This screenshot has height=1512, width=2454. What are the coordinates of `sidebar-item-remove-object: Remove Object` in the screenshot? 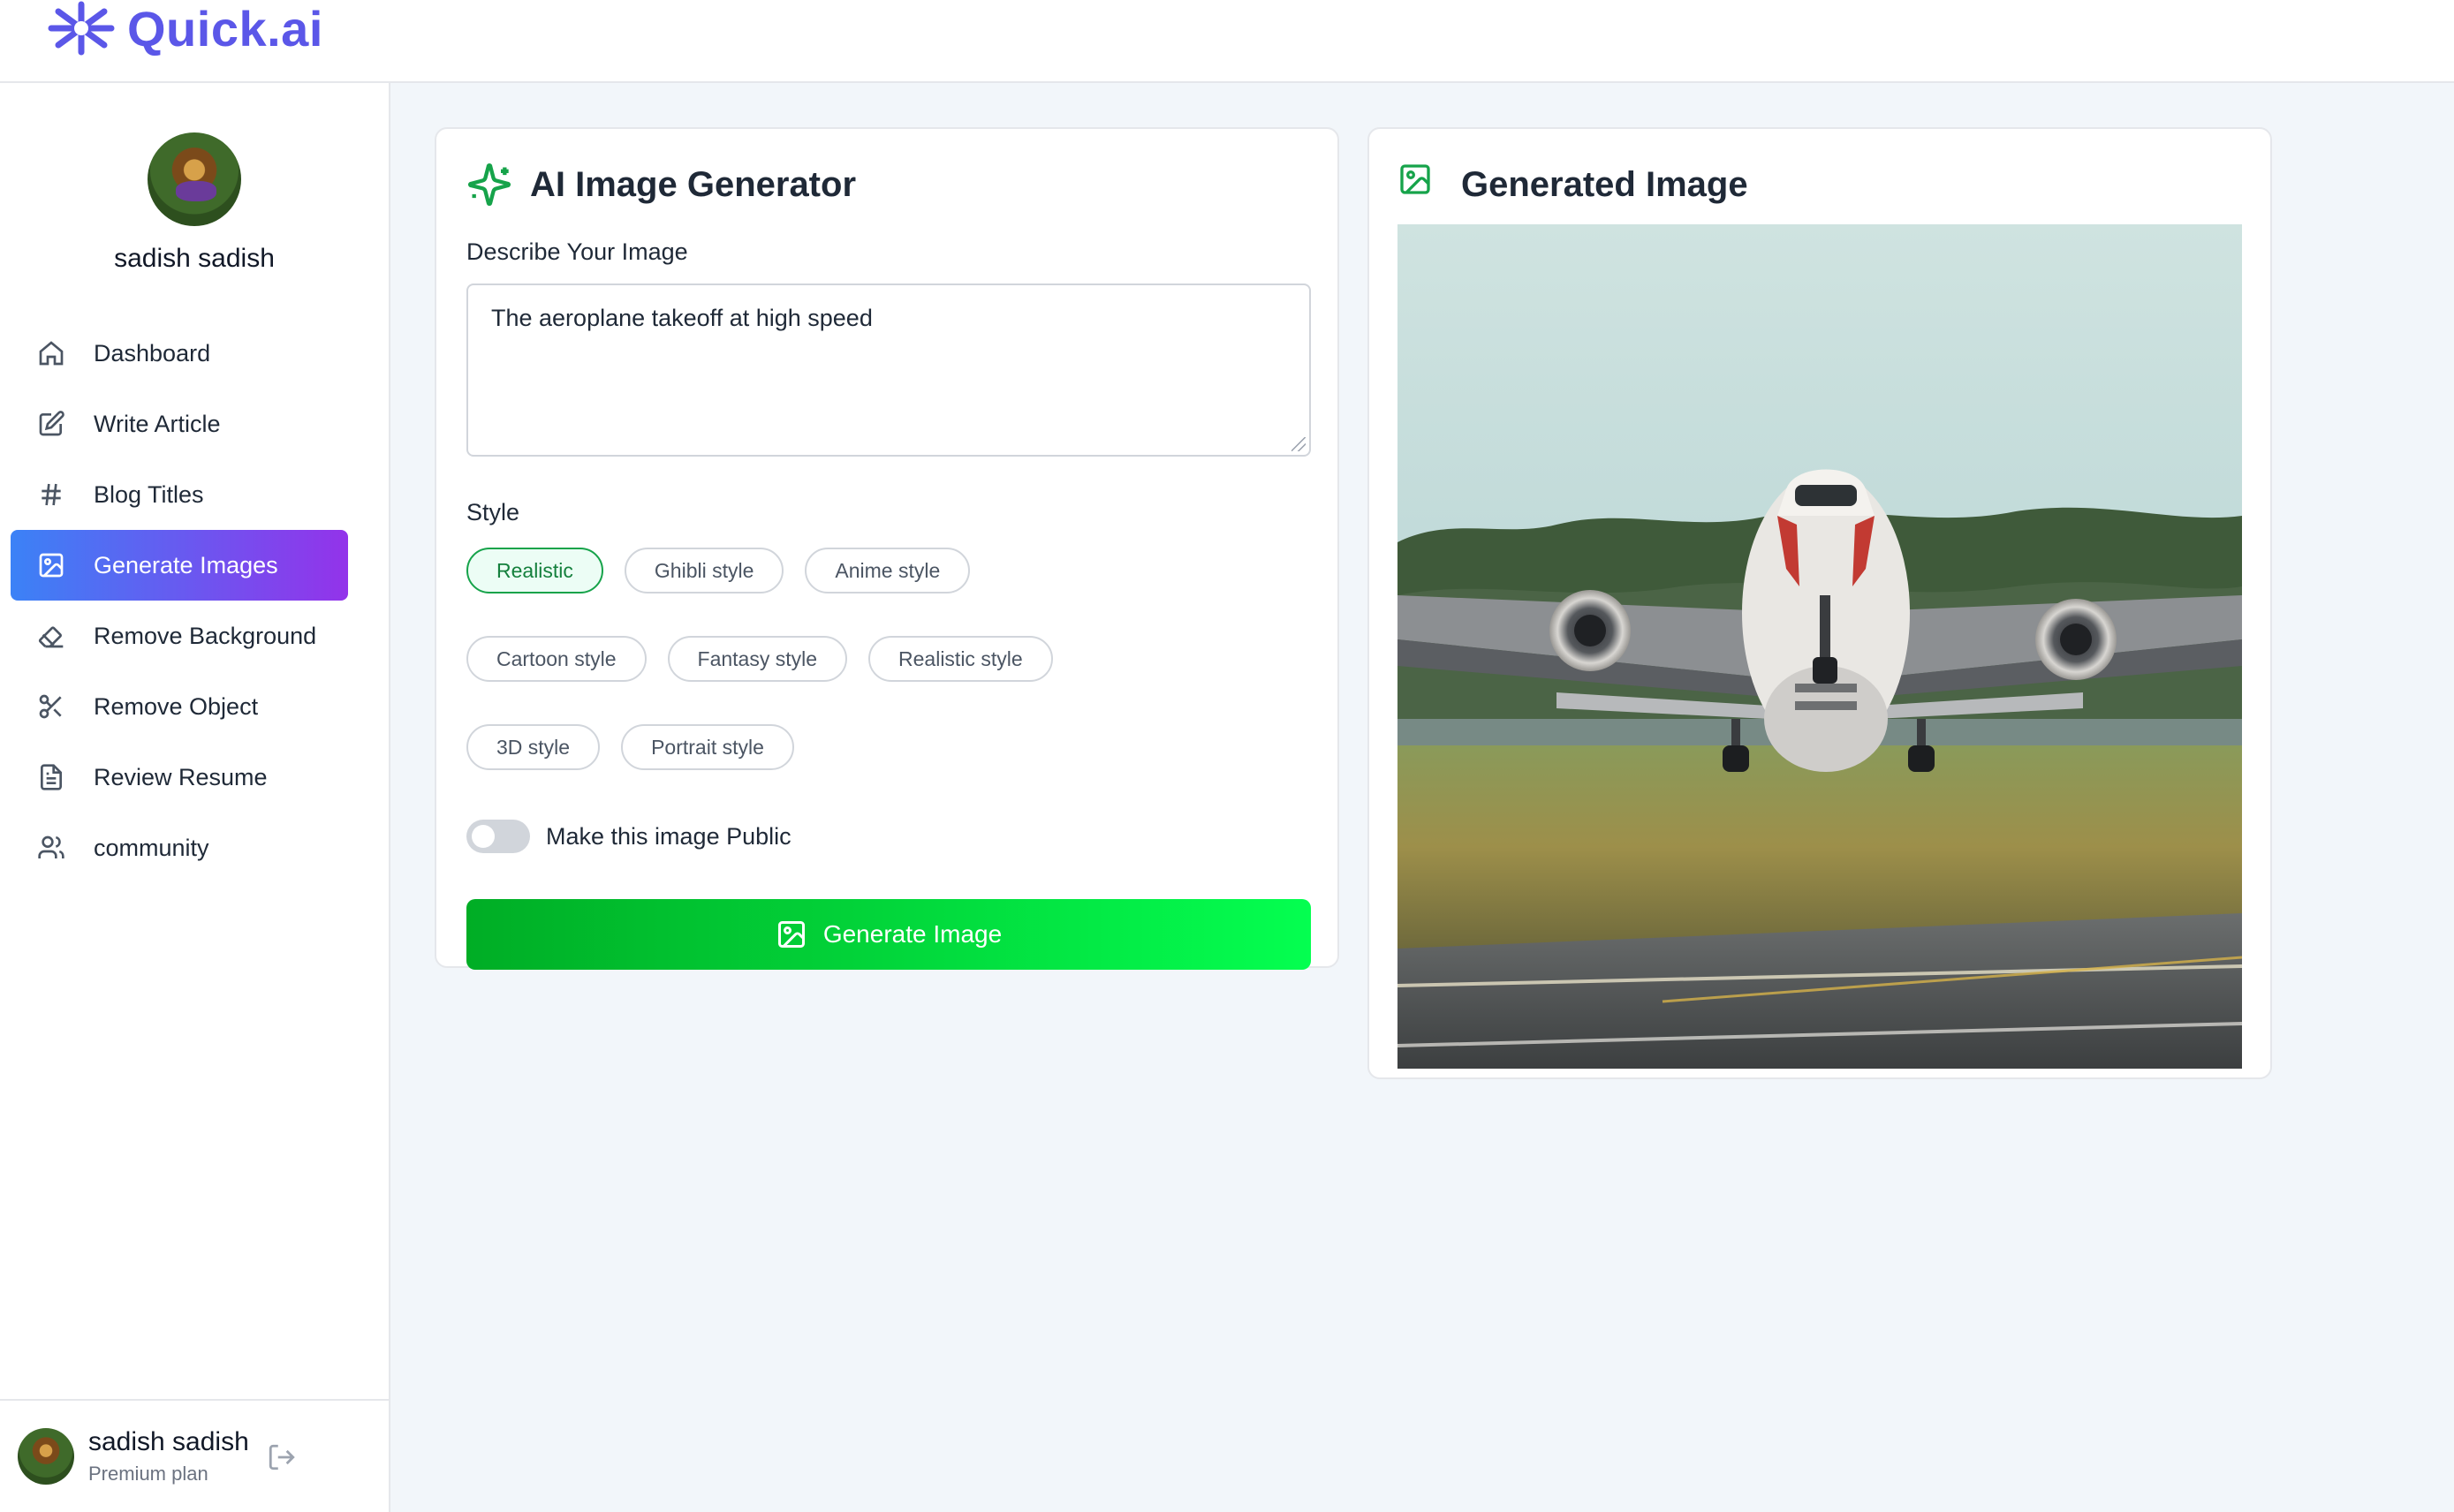 It's located at (179, 706).